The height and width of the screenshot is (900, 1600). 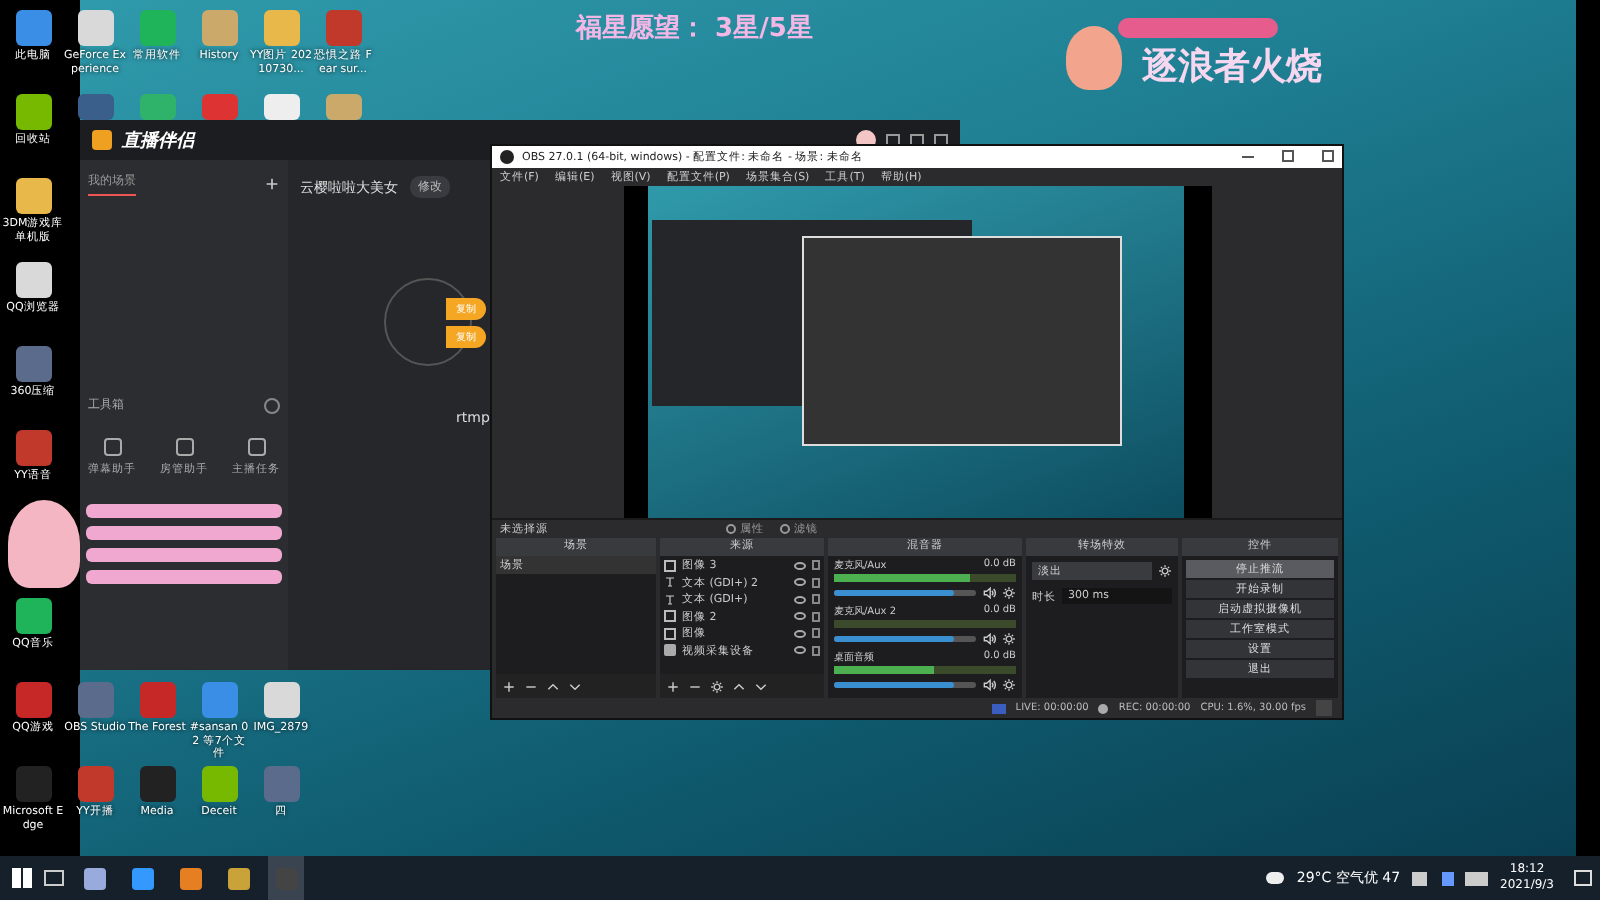 I want to click on camera-icon, so click(x=670, y=650).